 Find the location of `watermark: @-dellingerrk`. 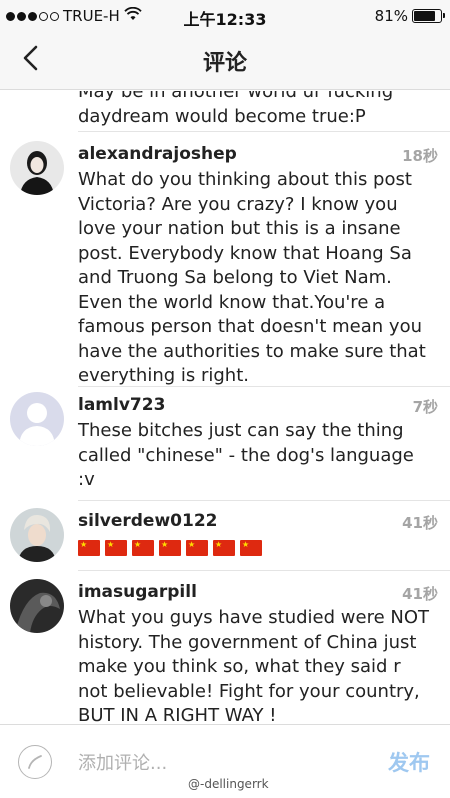

watermark: @-dellingerrk is located at coordinates (228, 784).